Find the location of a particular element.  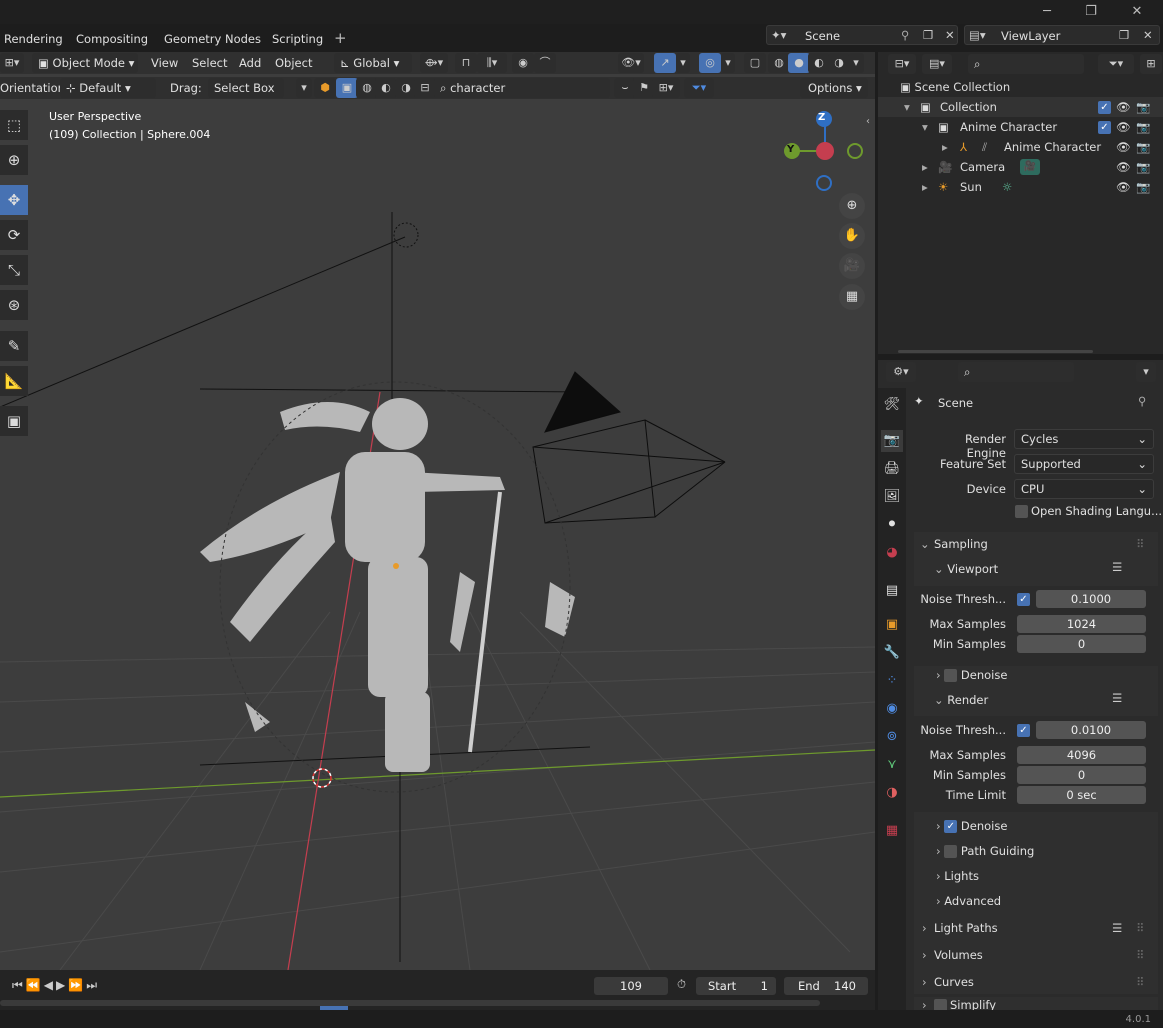

pivot-icon: ⟴▾ is located at coordinates (434, 63).